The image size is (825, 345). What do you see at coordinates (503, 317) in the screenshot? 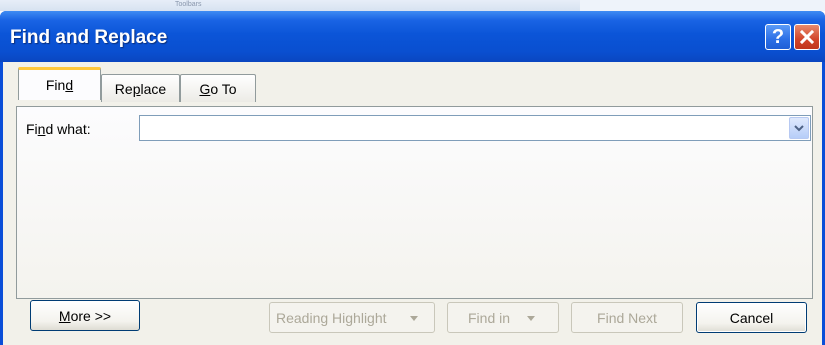
I see `find-in-button: Find in` at bounding box center [503, 317].